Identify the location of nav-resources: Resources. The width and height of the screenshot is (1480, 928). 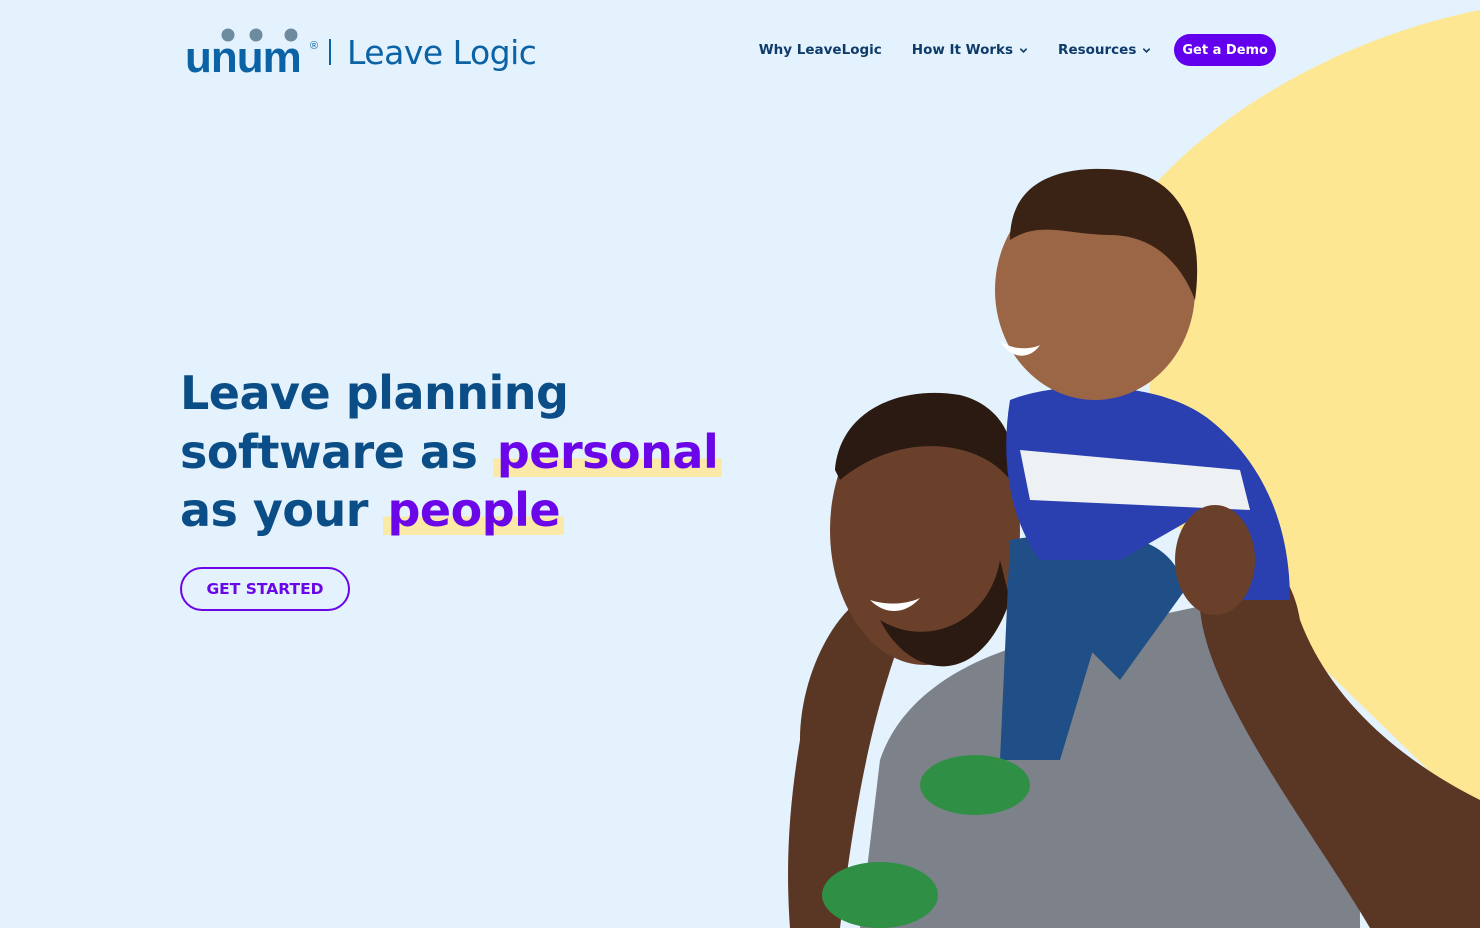
(1104, 50).